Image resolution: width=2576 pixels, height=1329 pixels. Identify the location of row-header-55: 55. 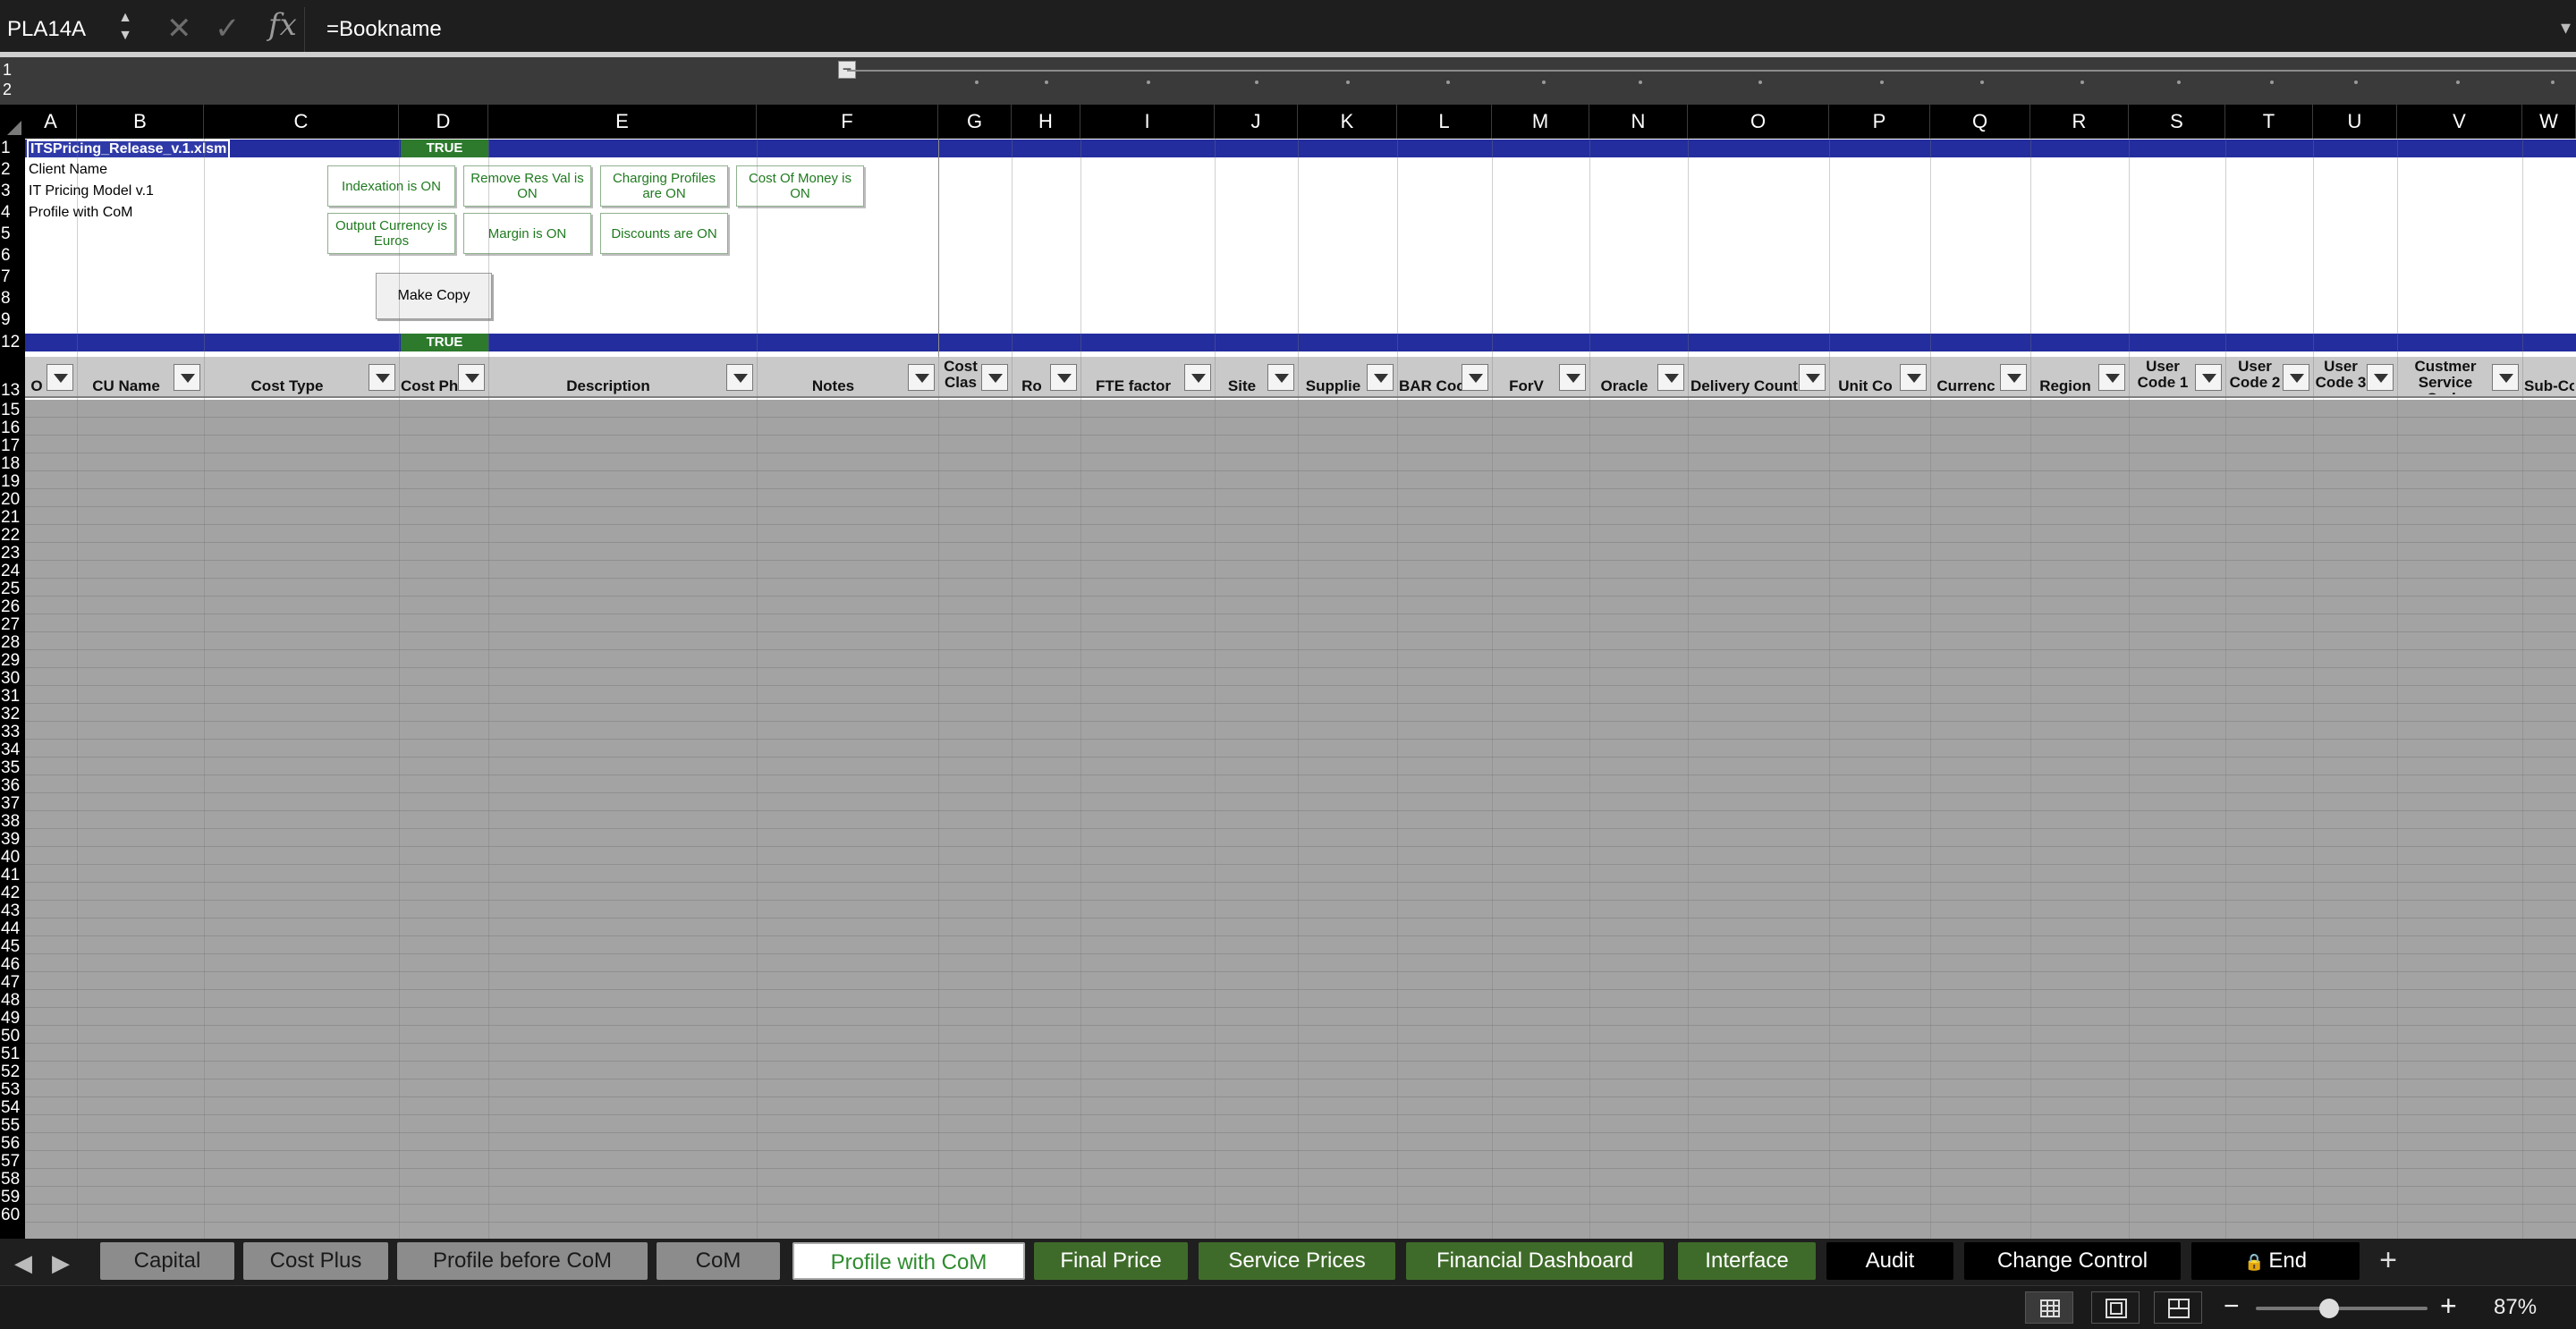
(12, 1126).